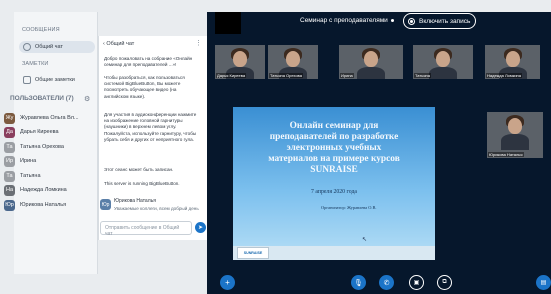 The image size is (551, 294). Describe the element at coordinates (9, 118) in the screenshot. I see `avatar: Жу` at that location.